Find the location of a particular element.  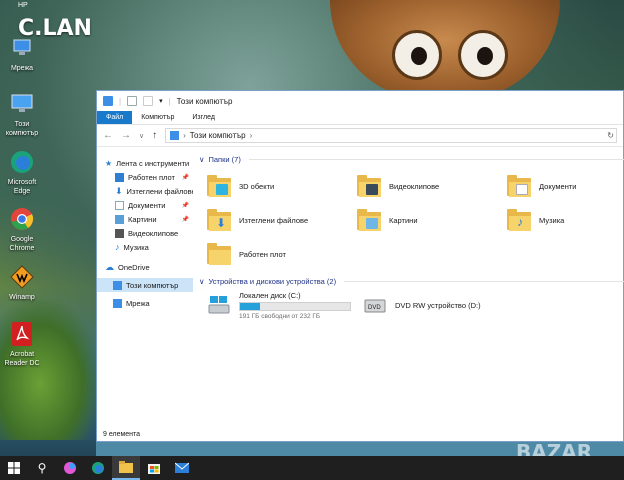

folder-label: Документи is located at coordinates (558, 186).